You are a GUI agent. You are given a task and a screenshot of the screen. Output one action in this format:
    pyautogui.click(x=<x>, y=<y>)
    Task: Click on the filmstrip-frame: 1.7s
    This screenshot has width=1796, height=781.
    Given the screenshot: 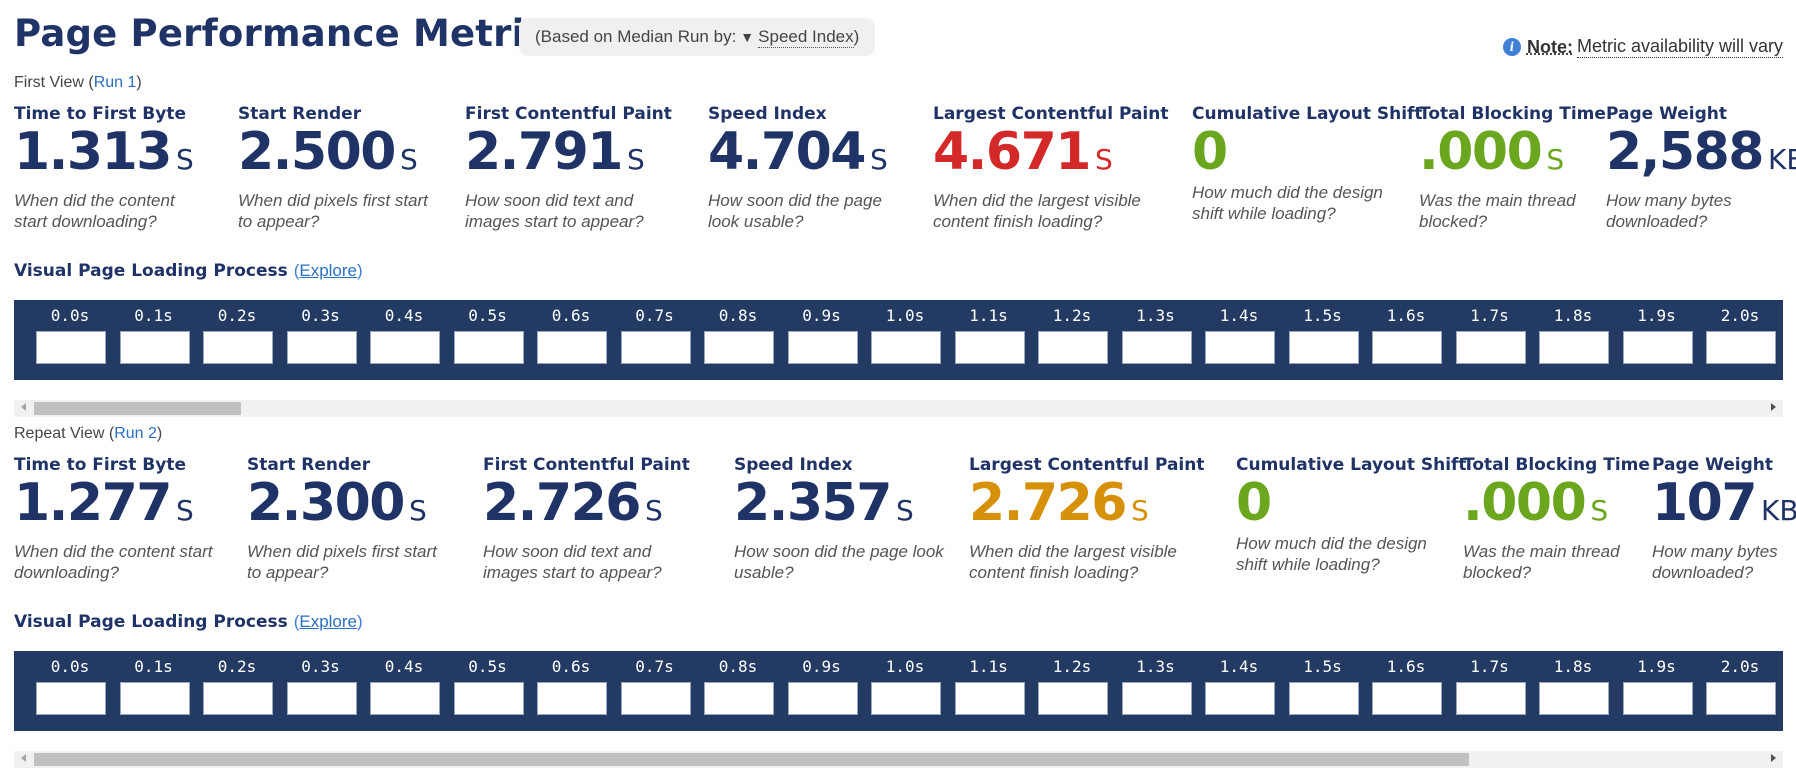 What is the action you would take?
    pyautogui.click(x=1490, y=691)
    